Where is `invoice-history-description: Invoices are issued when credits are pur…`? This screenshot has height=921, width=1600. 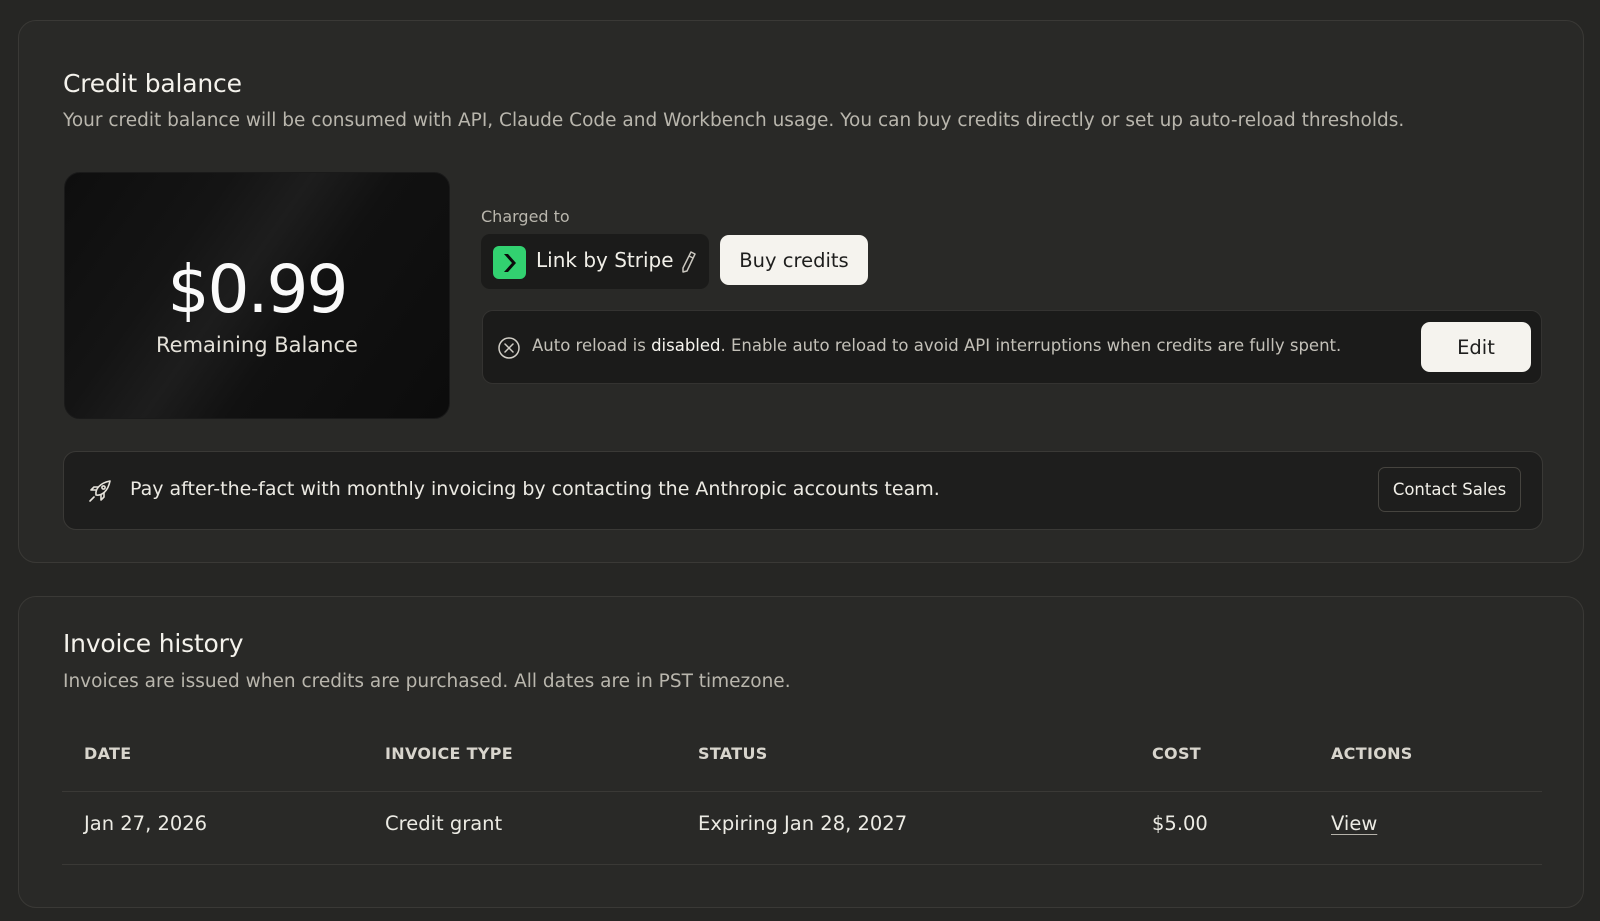 invoice-history-description: Invoices are issued when credits are pur… is located at coordinates (427, 681).